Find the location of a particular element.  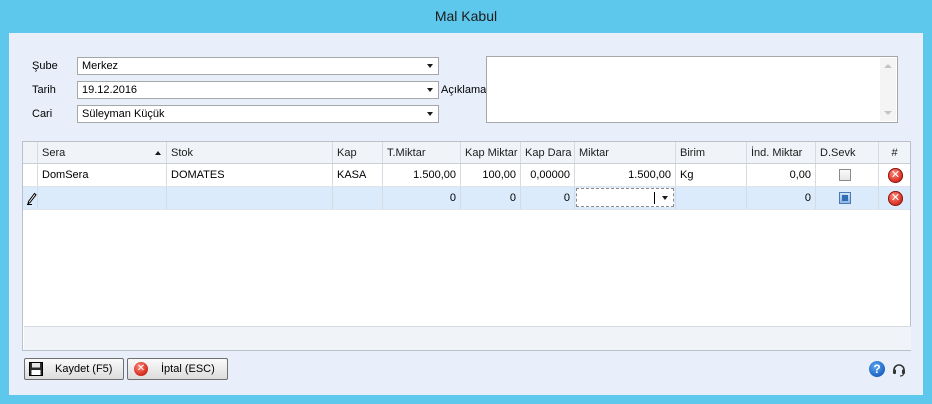

cell-stok is located at coordinates (250, 198).